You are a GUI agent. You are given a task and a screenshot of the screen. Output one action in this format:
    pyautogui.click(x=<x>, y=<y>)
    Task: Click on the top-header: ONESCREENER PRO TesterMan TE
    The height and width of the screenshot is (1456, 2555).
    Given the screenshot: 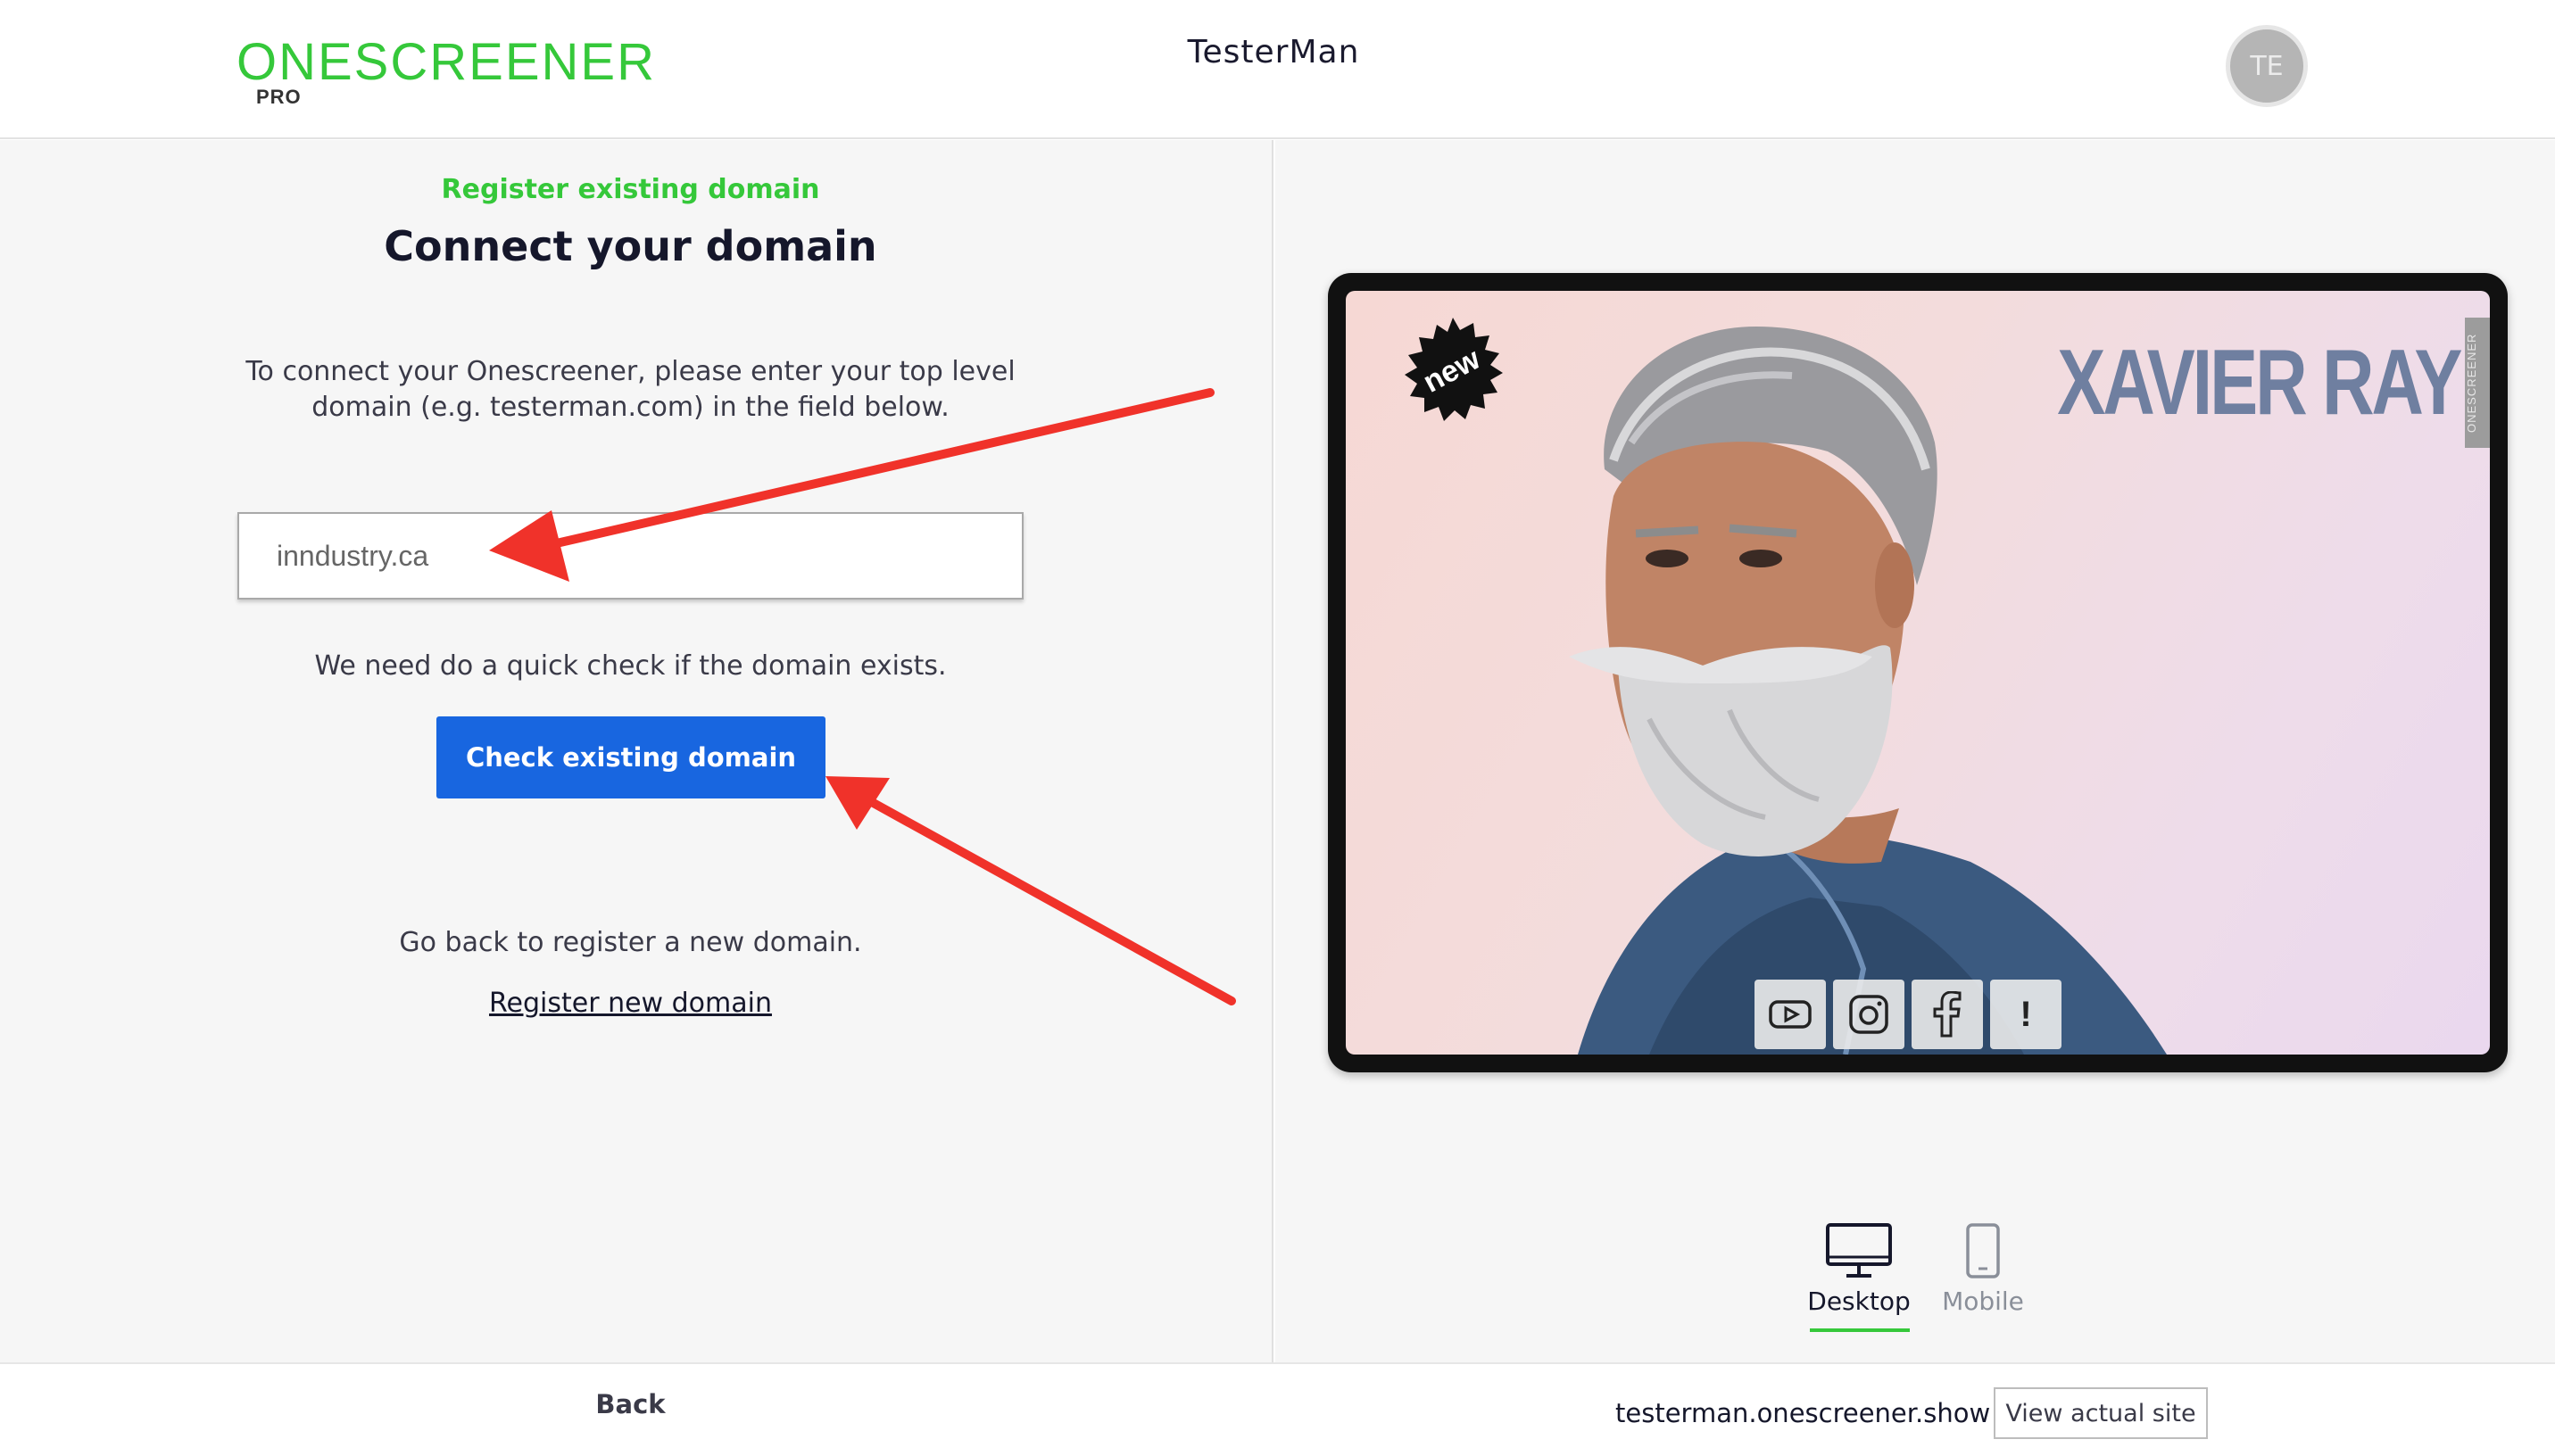 What is the action you would take?
    pyautogui.click(x=1277, y=70)
    